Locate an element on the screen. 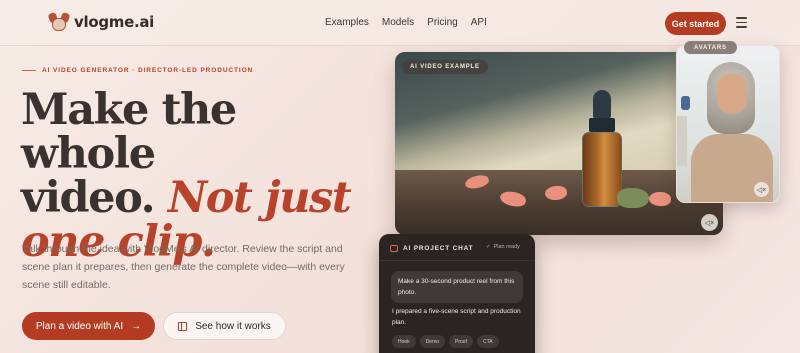 The image size is (800, 353). avatar-card is located at coordinates (728, 124).